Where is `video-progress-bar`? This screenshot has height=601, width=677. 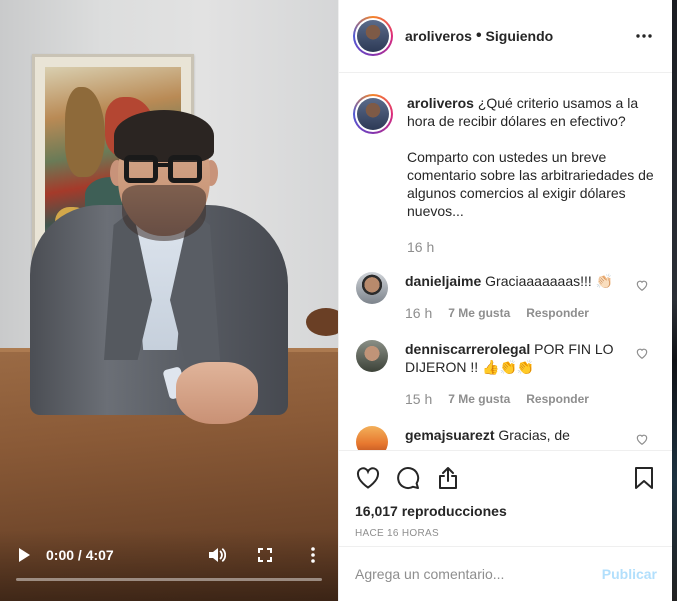 video-progress-bar is located at coordinates (169, 579).